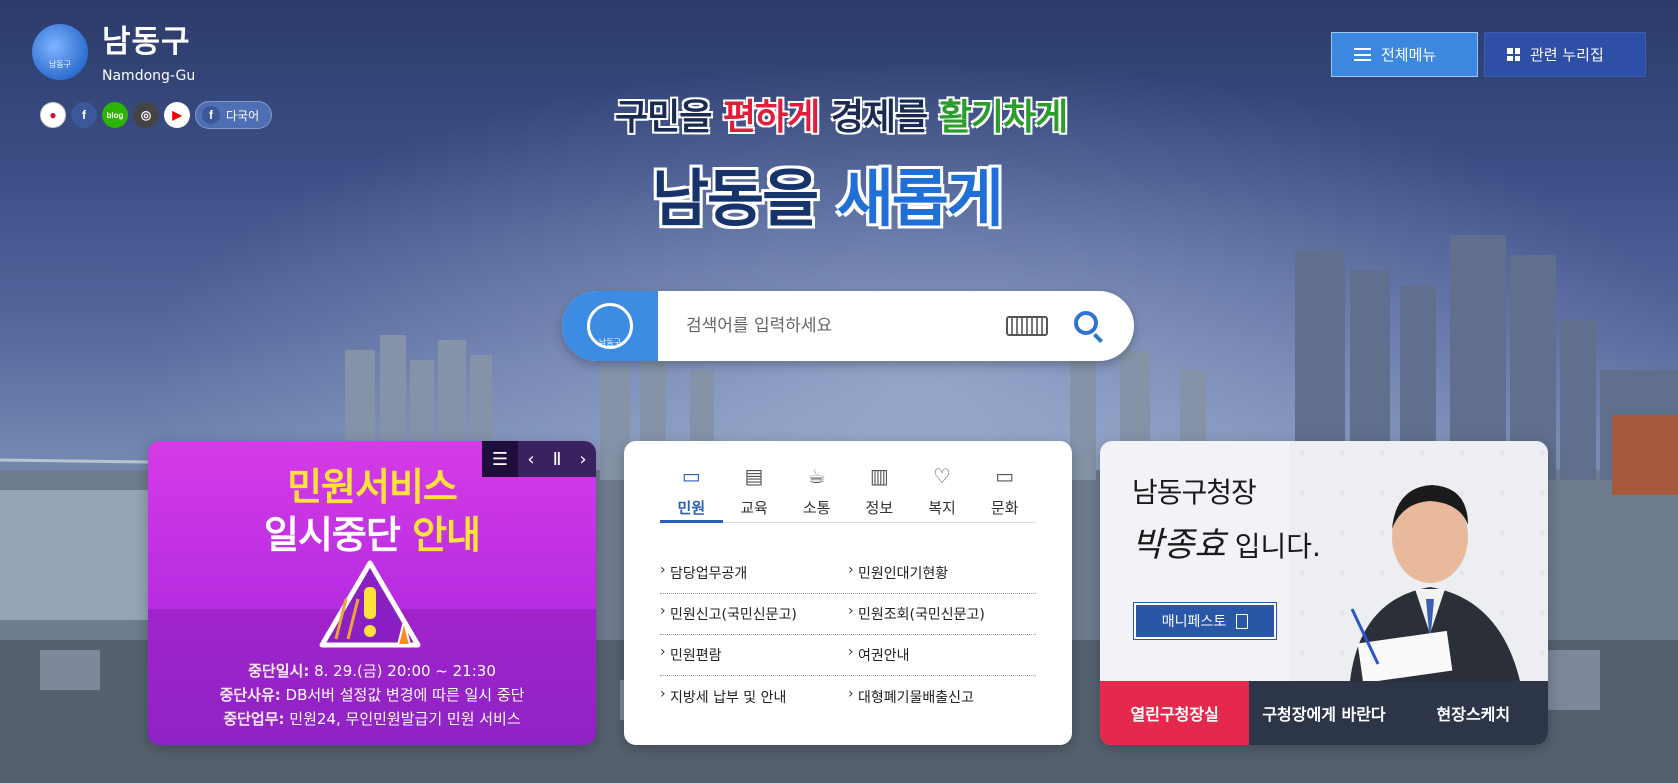  What do you see at coordinates (942, 654) in the screenshot?
I see `service-link: 여권안내` at bounding box center [942, 654].